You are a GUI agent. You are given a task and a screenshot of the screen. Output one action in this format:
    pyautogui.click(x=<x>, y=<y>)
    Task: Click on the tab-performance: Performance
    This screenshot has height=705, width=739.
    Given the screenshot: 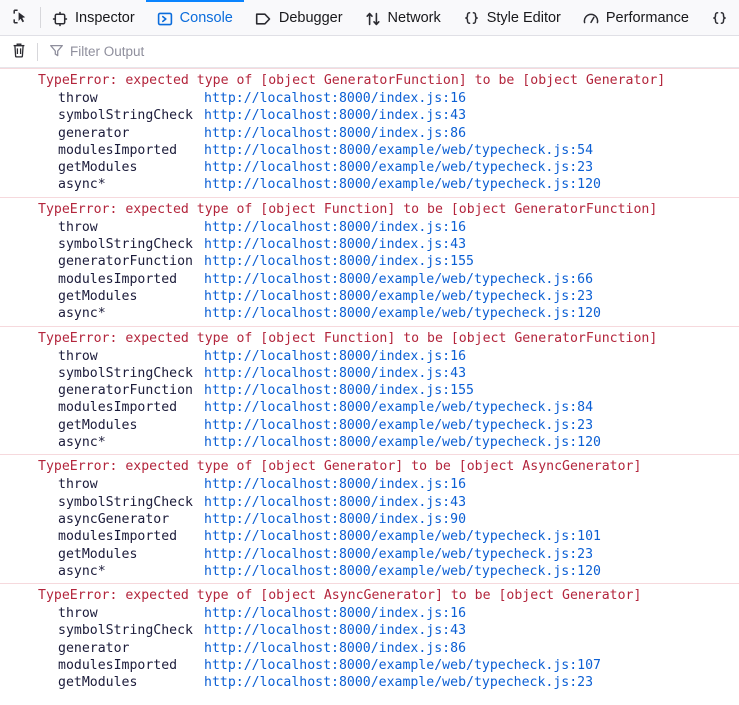 What is the action you would take?
    pyautogui.click(x=636, y=17)
    